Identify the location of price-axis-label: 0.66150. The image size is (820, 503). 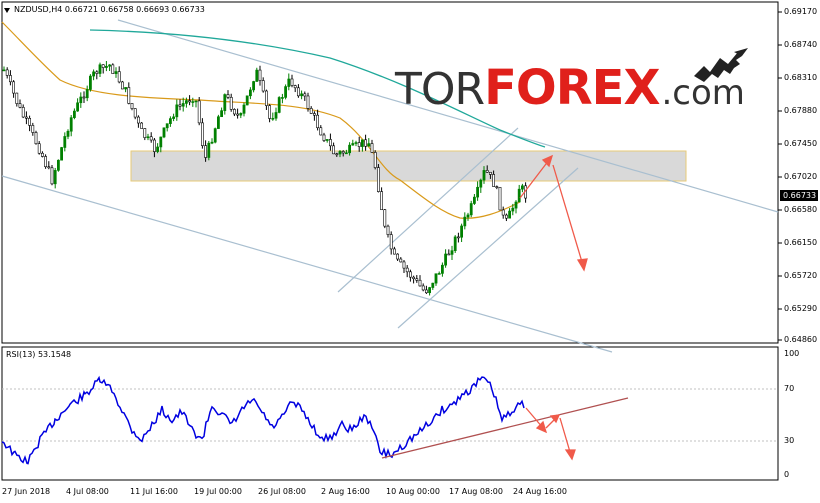
(801, 242).